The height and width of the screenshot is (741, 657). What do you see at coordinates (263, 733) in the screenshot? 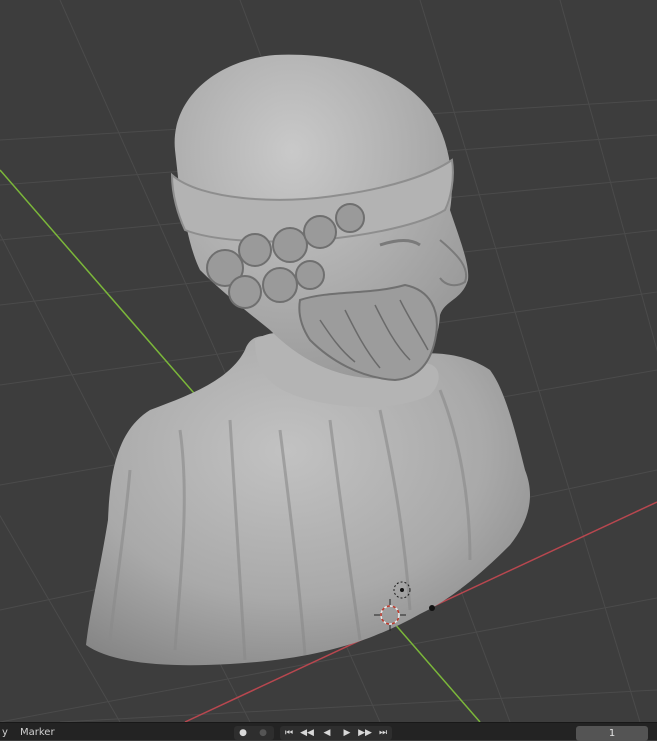
I see `keyframe-type-icon: ●` at bounding box center [263, 733].